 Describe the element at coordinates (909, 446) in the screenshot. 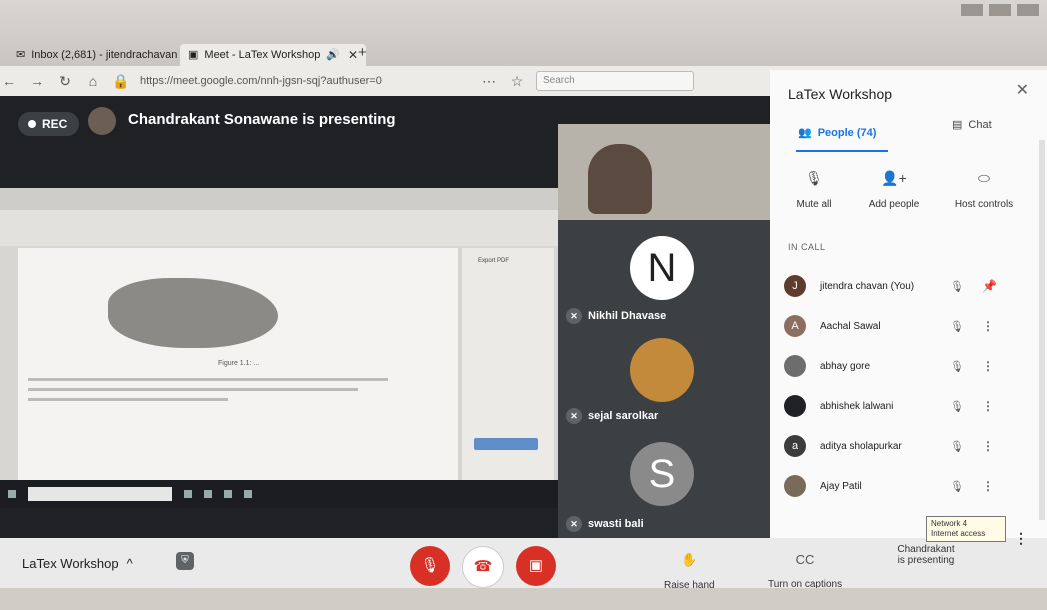

I see `list-item: a aditya sholapurkar 🎙 ⋮` at that location.